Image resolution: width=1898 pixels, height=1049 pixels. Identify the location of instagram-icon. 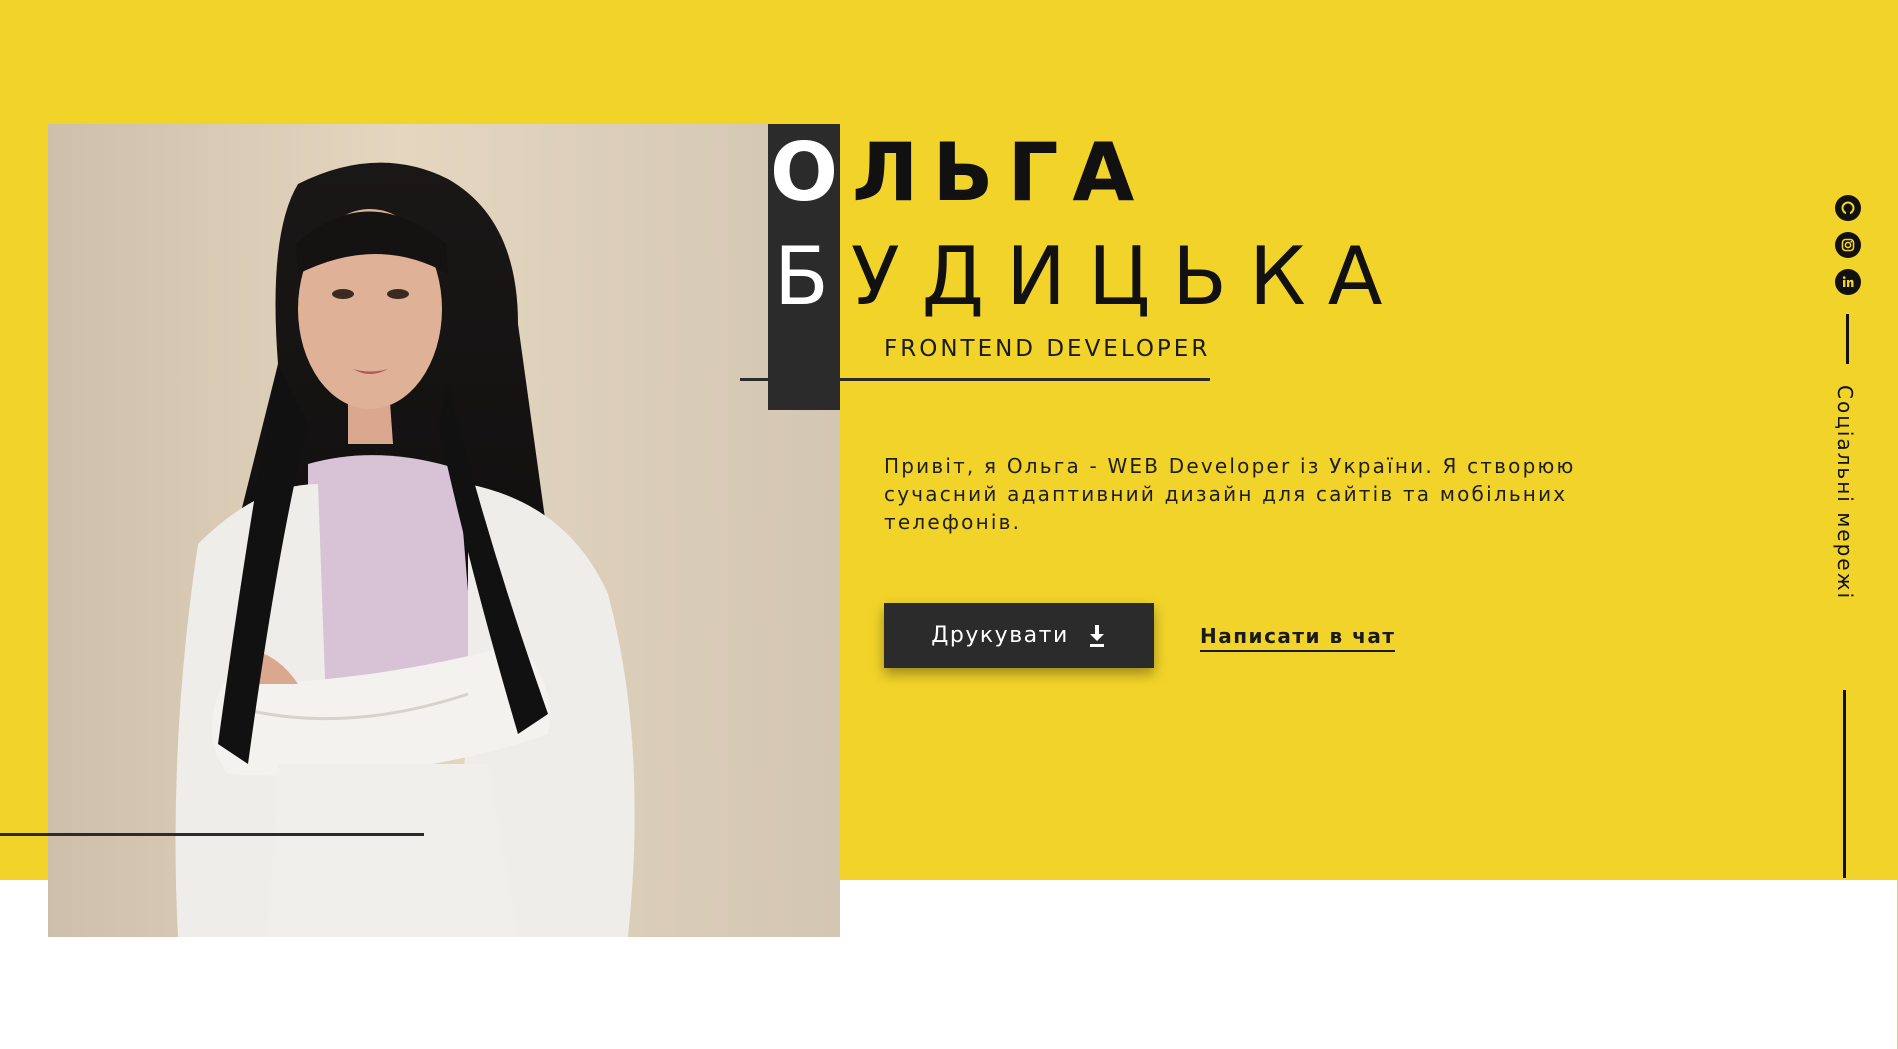
(1848, 245).